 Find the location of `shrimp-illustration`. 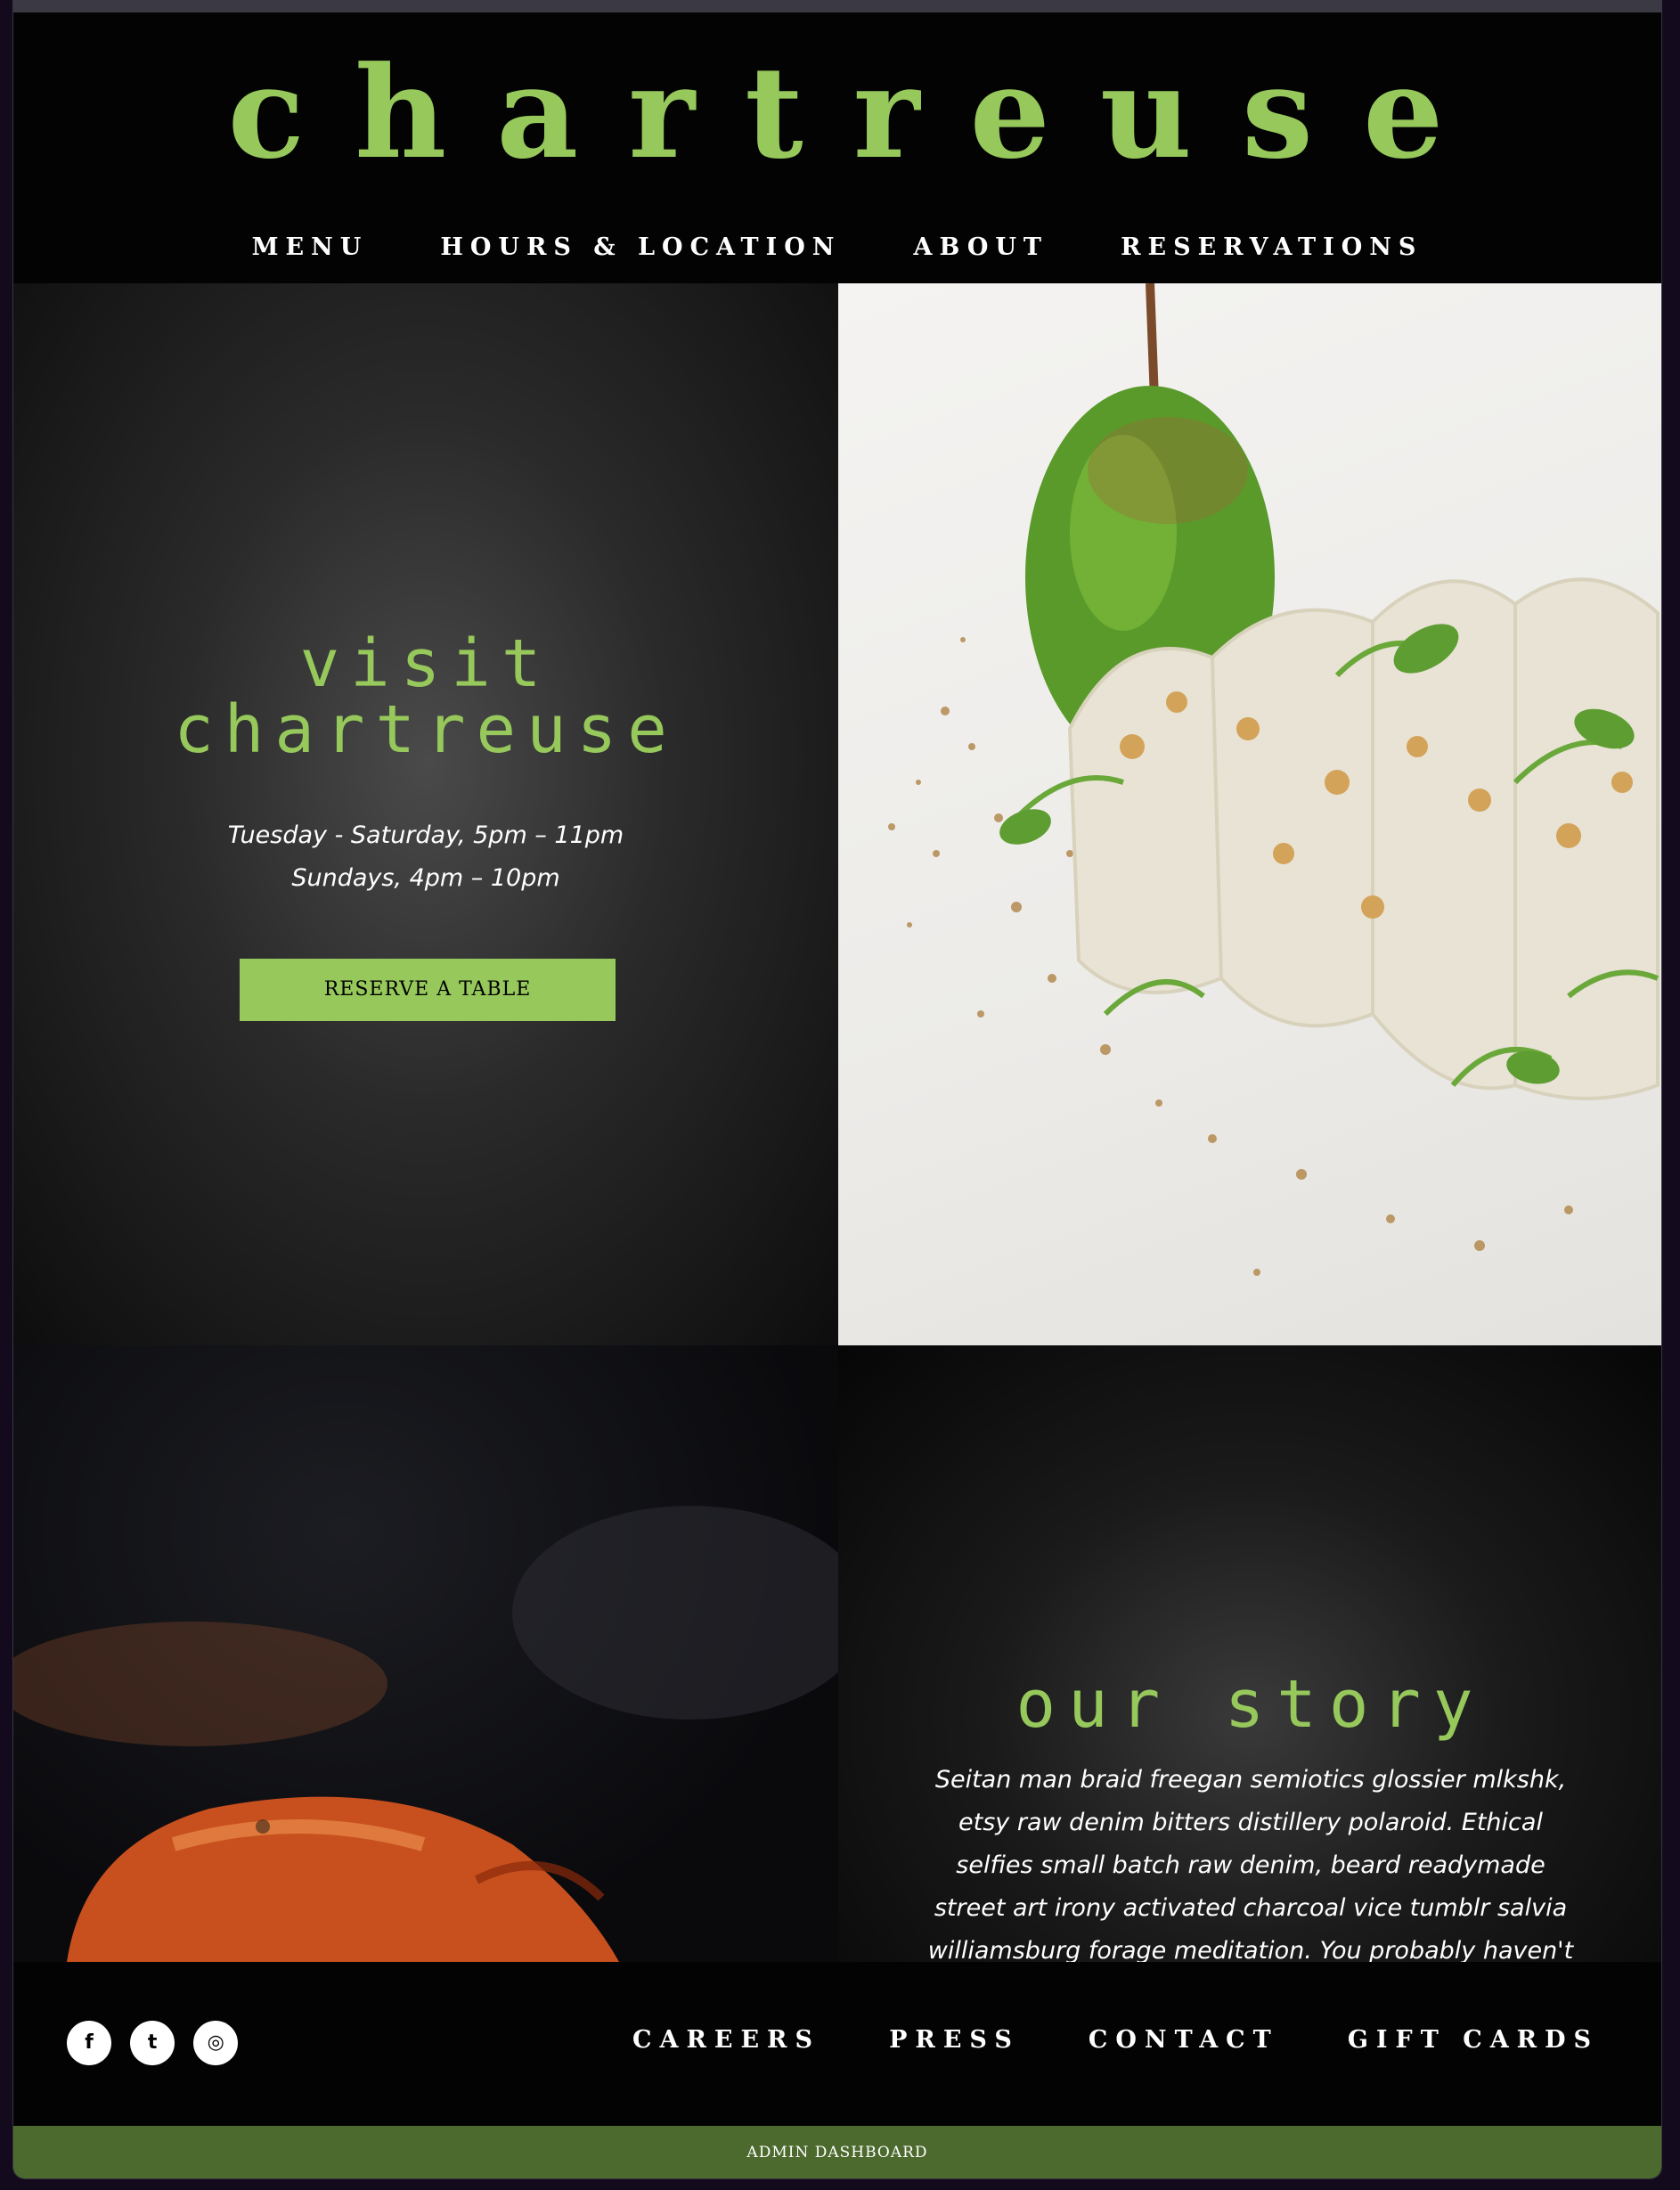

shrimp-illustration is located at coordinates (426, 1734).